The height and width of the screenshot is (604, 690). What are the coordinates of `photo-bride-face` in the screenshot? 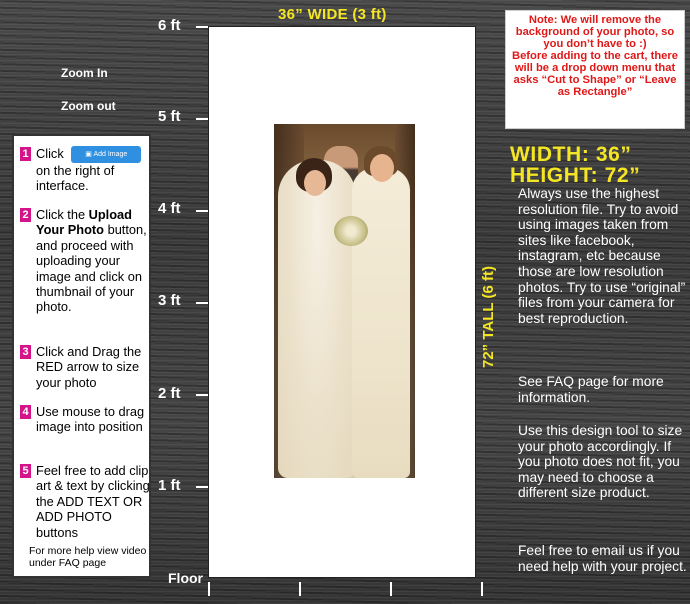 It's located at (315, 183).